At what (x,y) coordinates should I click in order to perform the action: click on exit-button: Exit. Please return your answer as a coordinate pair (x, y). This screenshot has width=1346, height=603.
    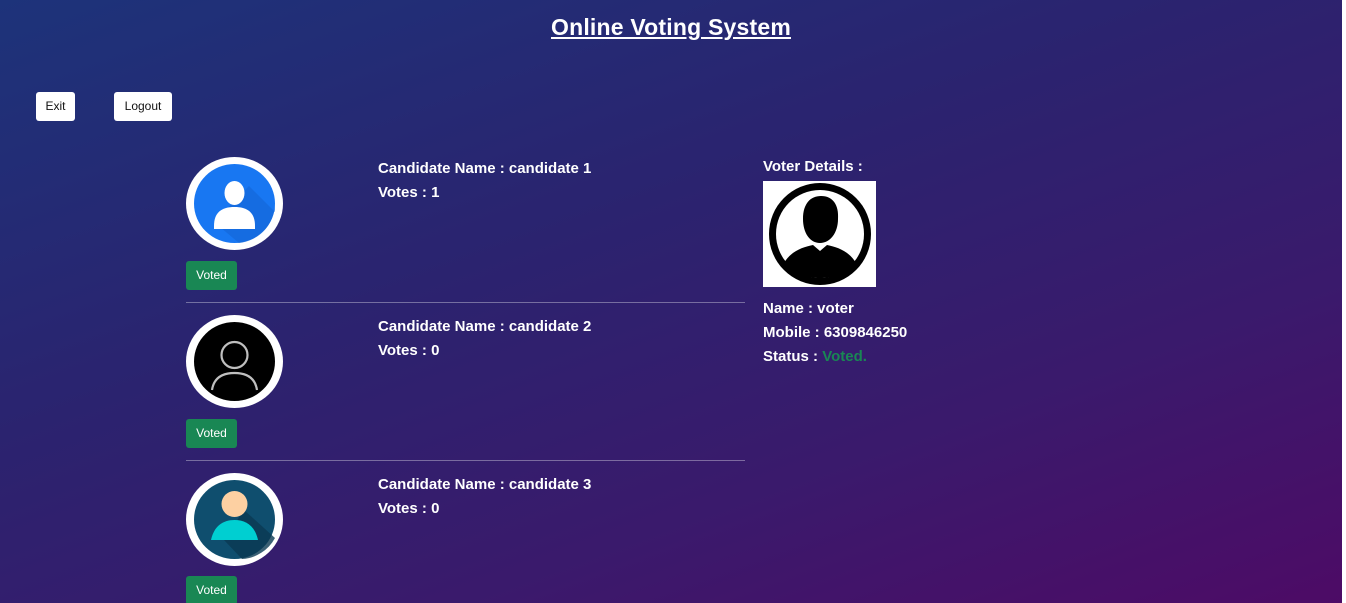
    Looking at the image, I should click on (55, 106).